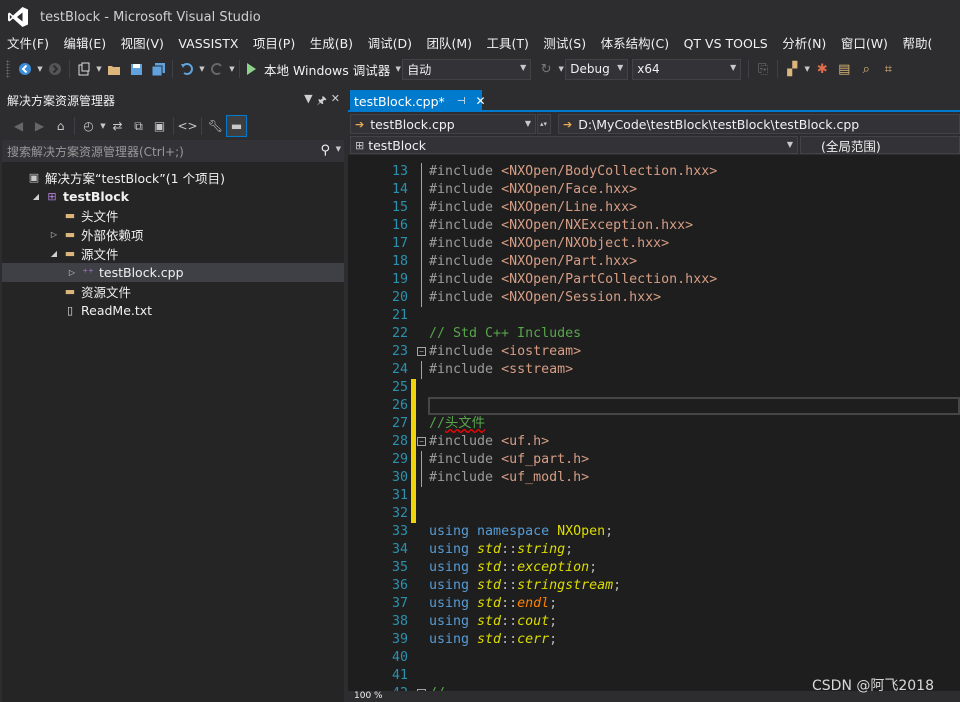 The image size is (960, 702). I want to click on code-line: 35 using std::exception;, so click(654, 568).